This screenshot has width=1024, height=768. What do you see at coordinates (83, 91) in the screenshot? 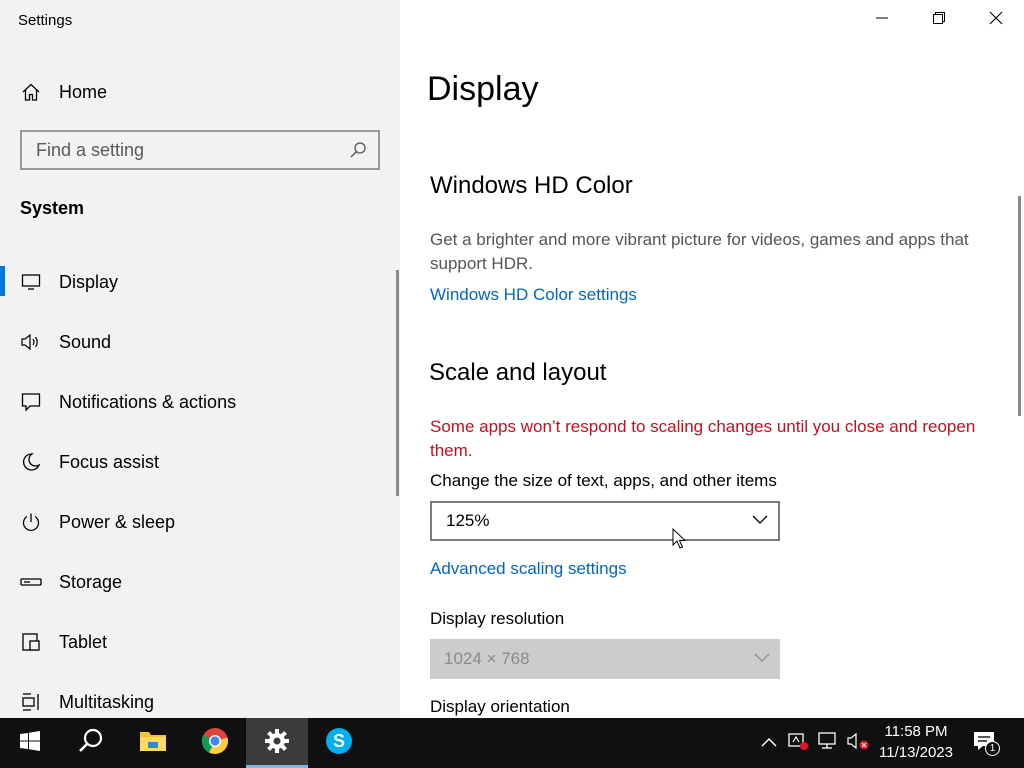
I see `home-label: Home` at bounding box center [83, 91].